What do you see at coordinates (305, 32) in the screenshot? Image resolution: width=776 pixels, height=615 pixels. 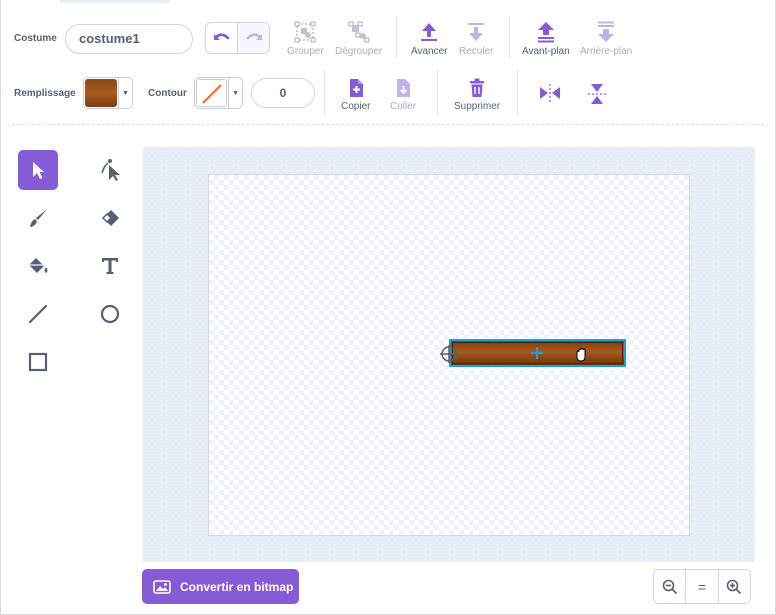 I see `group-icon` at bounding box center [305, 32].